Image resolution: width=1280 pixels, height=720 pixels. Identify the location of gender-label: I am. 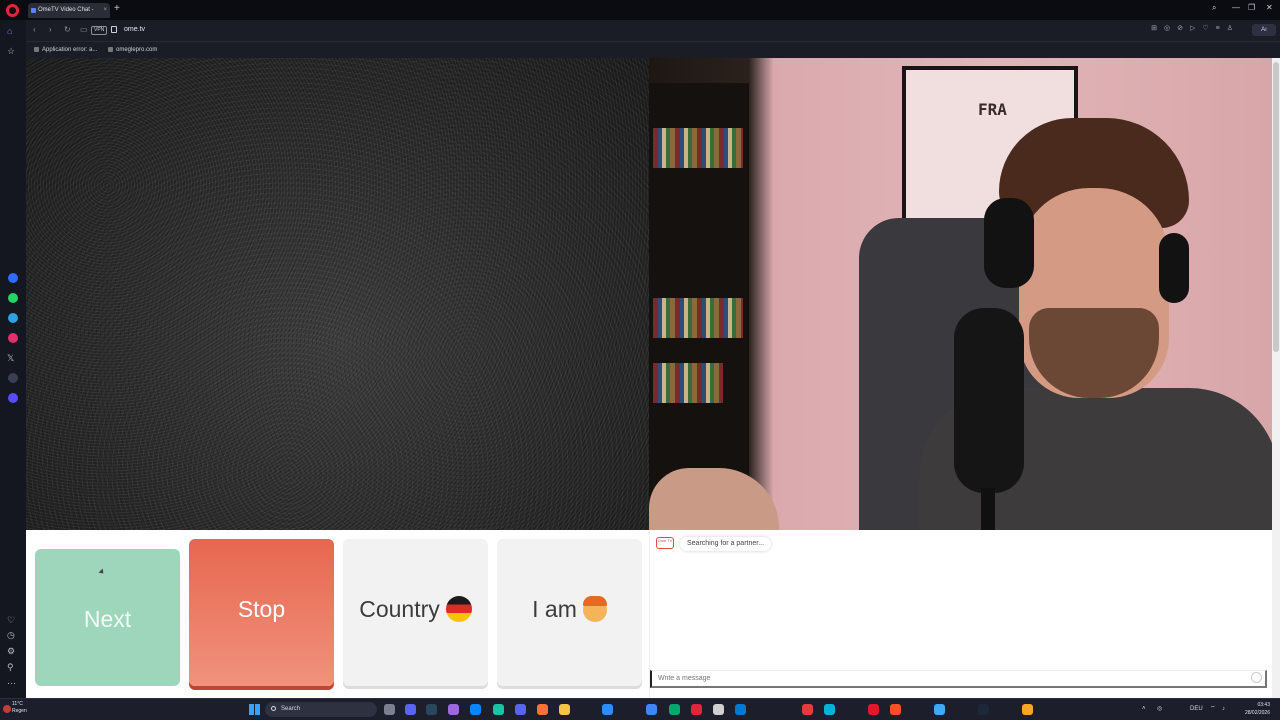
(554, 609).